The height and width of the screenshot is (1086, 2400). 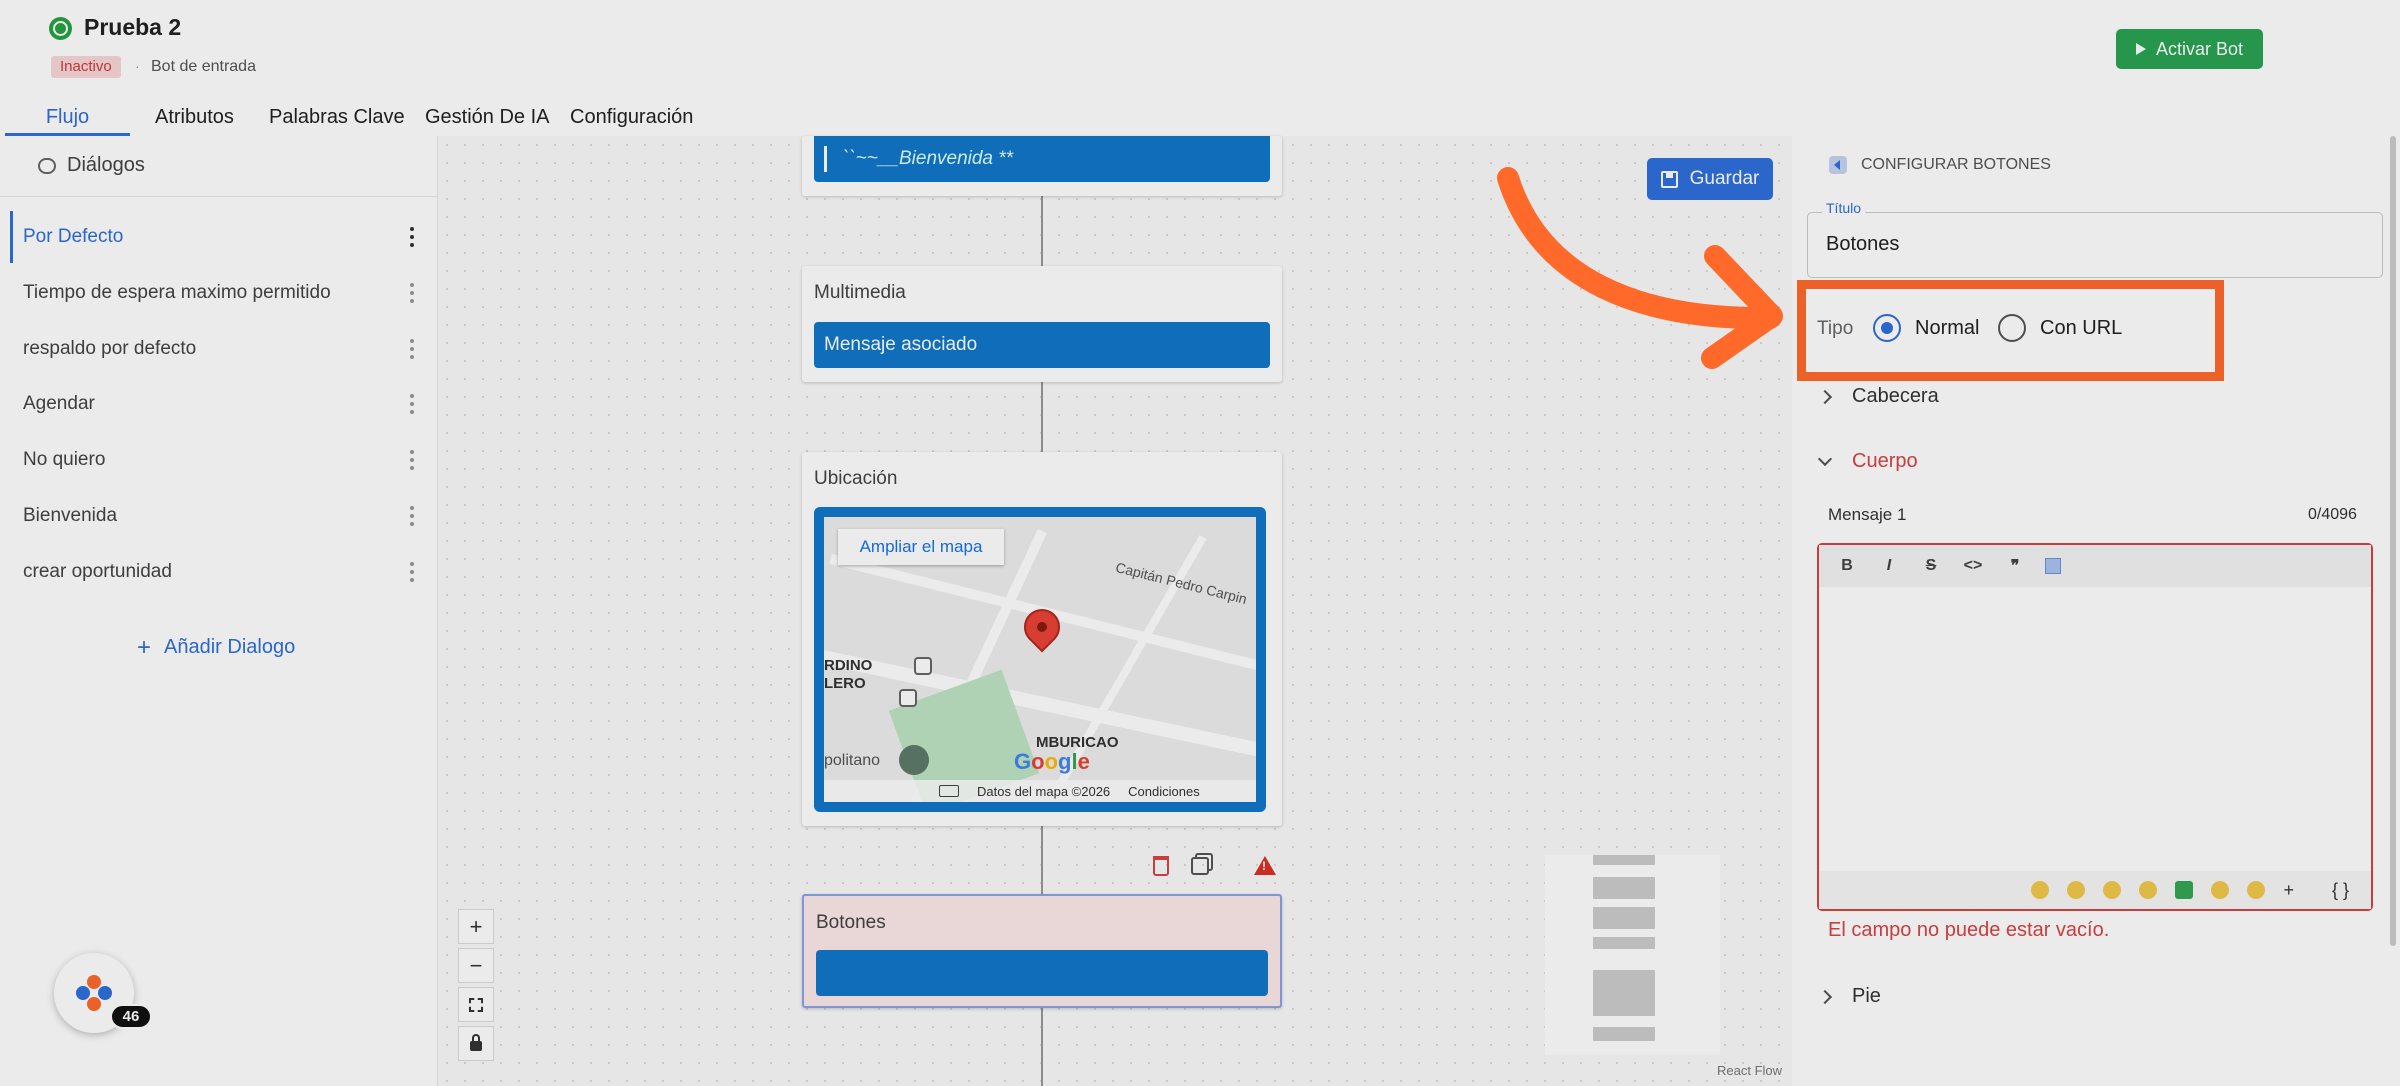 I want to click on flow-node-multimedia: Multimedia Mensaje asociado, so click(x=1042, y=324).